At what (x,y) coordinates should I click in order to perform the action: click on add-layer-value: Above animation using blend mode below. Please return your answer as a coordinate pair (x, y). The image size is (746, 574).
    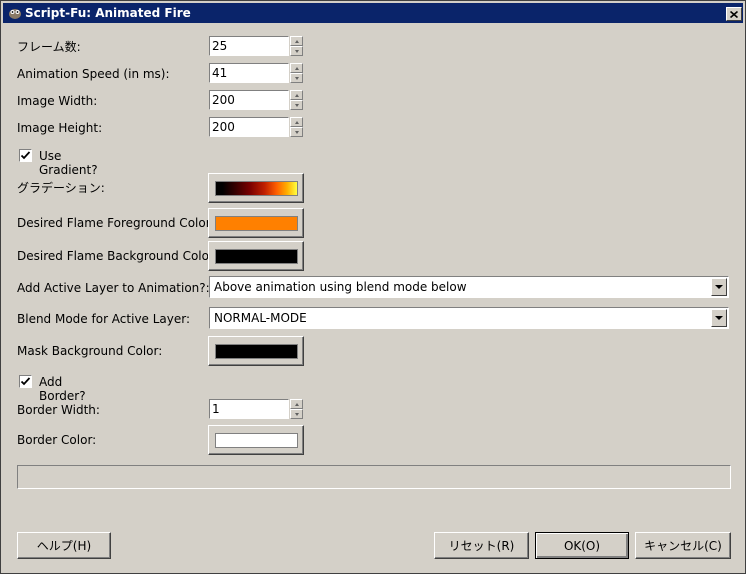
    Looking at the image, I should click on (340, 287).